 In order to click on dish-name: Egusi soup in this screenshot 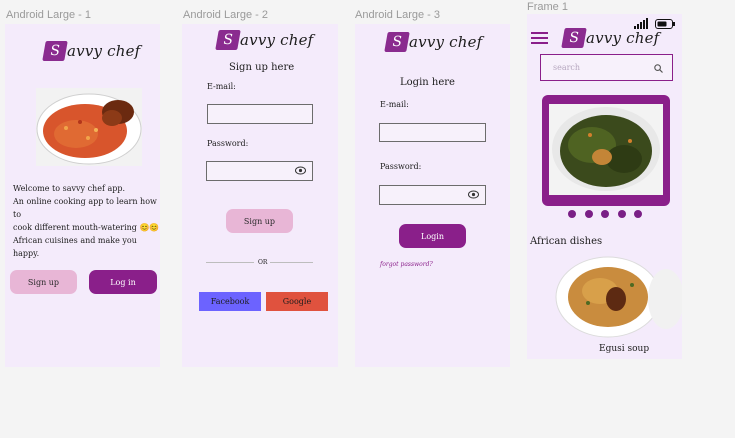, I will do `click(624, 349)`.